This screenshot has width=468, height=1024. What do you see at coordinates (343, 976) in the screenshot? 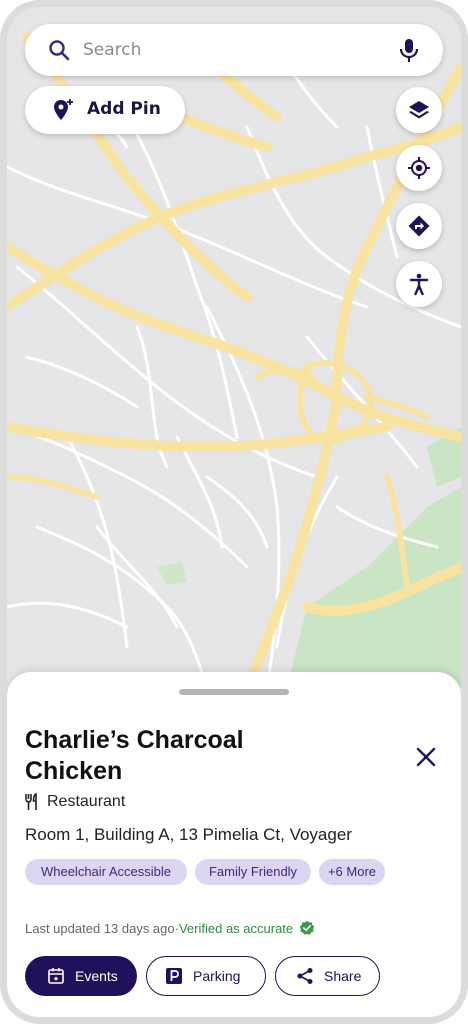
I see `share-label: Share` at bounding box center [343, 976].